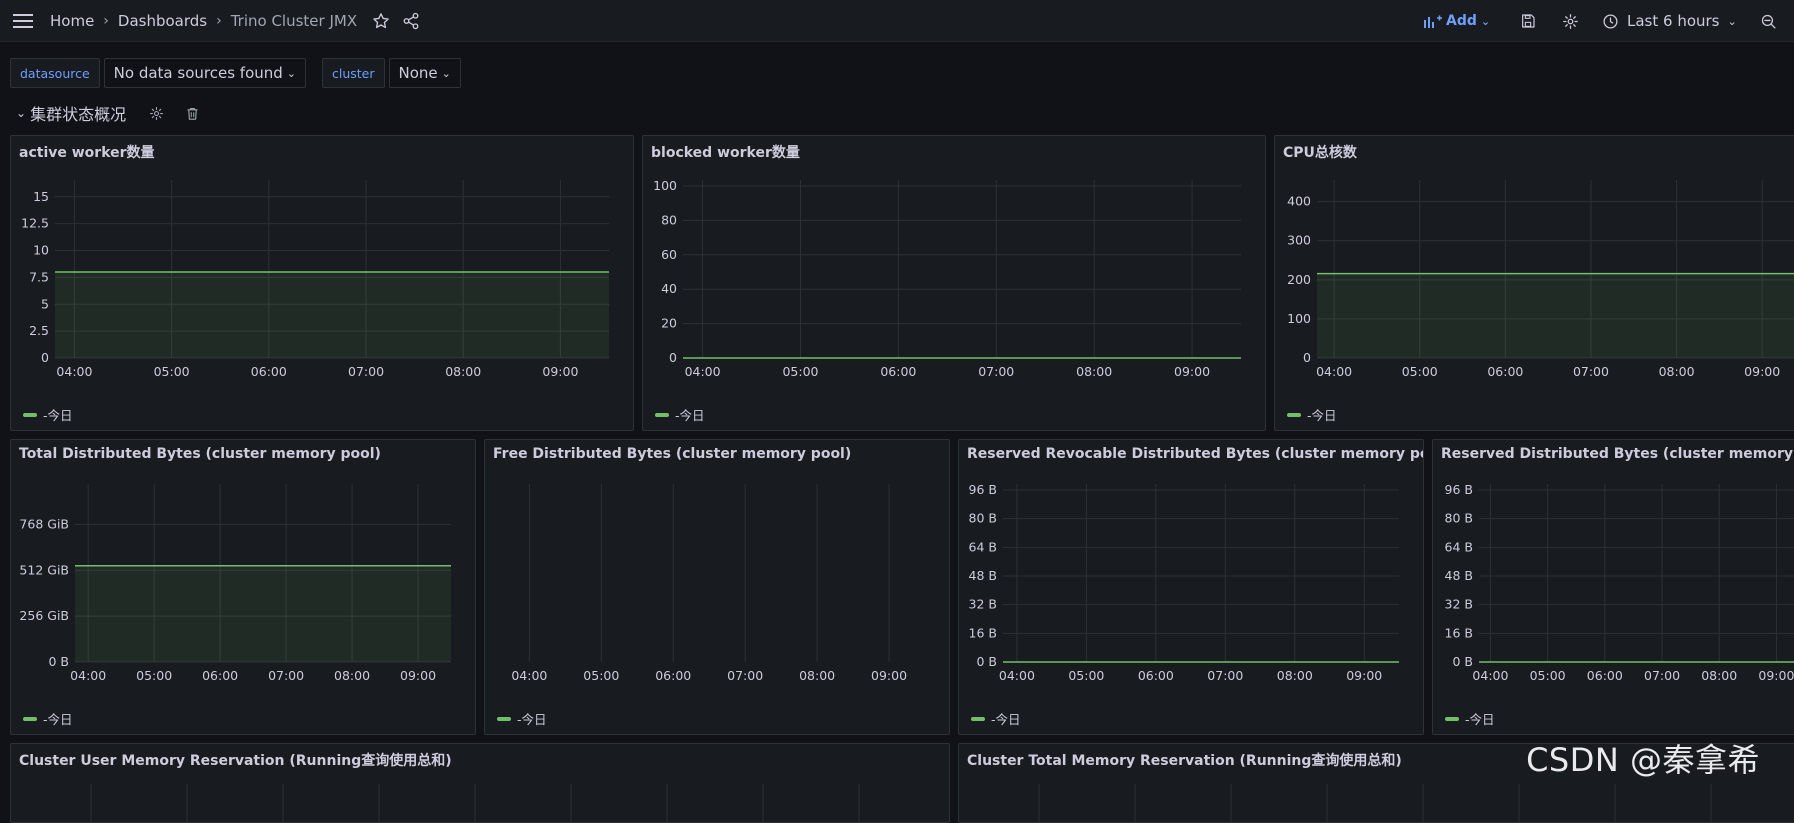 The width and height of the screenshot is (1794, 823). I want to click on row-title: 集群状态概况, so click(78, 114).